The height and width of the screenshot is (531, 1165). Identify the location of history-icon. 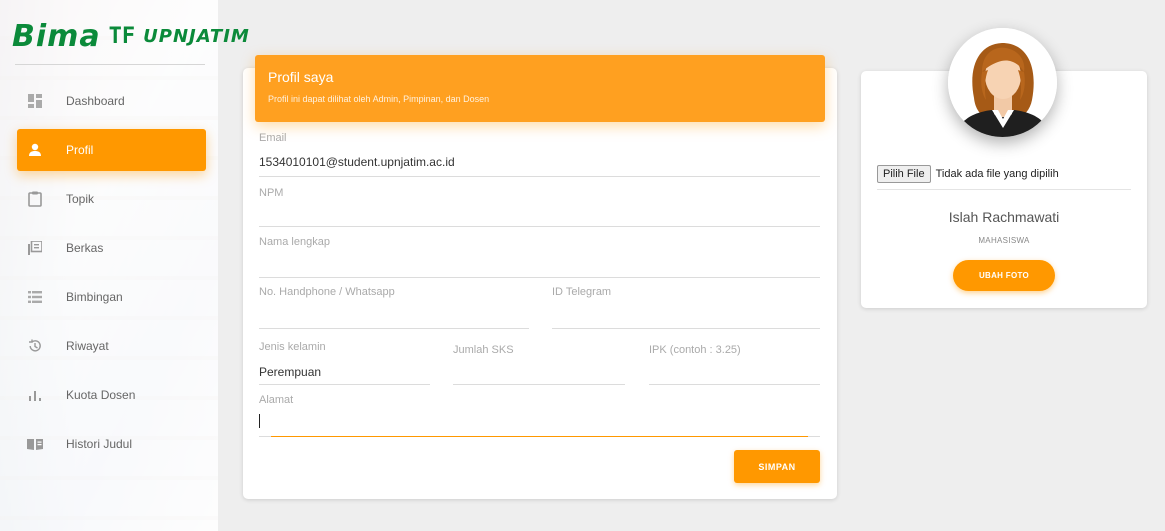
(35, 346).